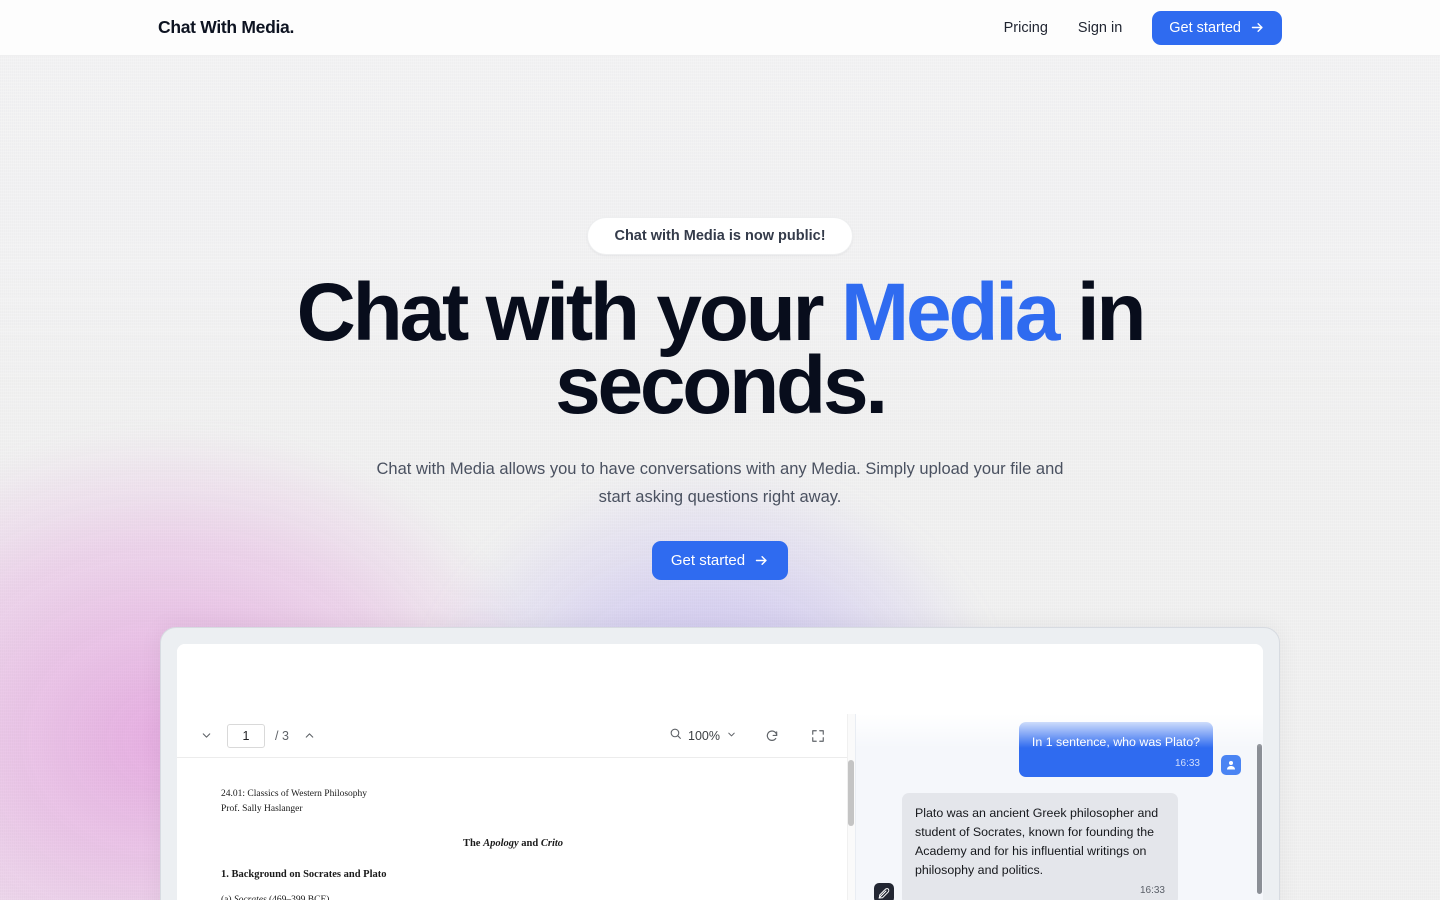  I want to click on pdf-title-part-1: The, so click(473, 843).